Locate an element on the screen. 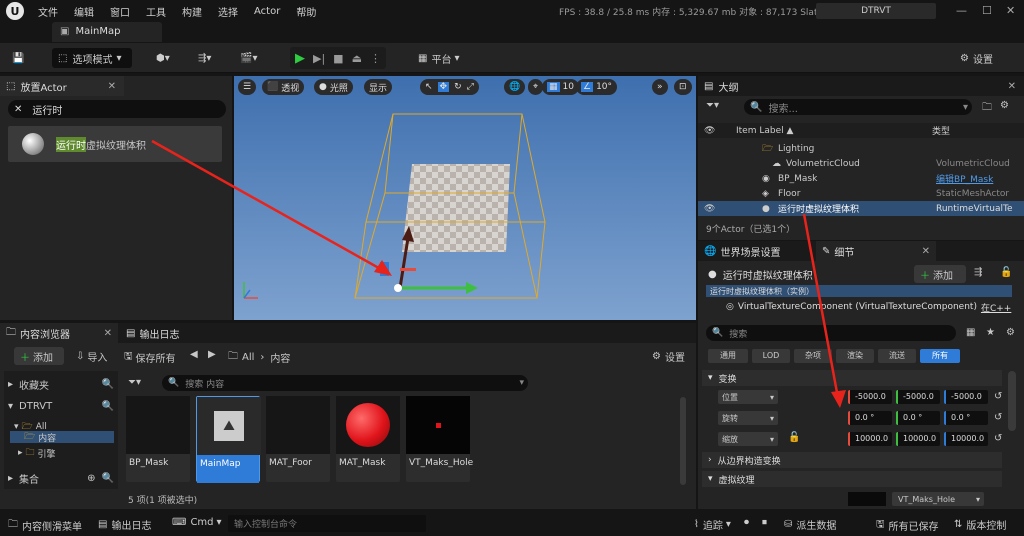  filter-general: 通用 is located at coordinates (728, 356).